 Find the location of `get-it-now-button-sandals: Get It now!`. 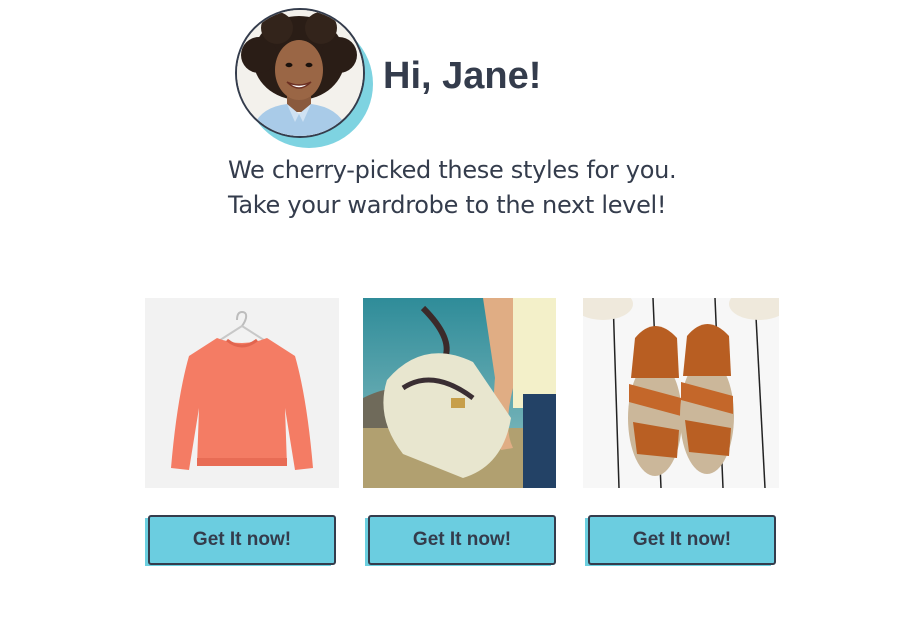

get-it-now-button-sandals: Get It now! is located at coordinates (682, 540).